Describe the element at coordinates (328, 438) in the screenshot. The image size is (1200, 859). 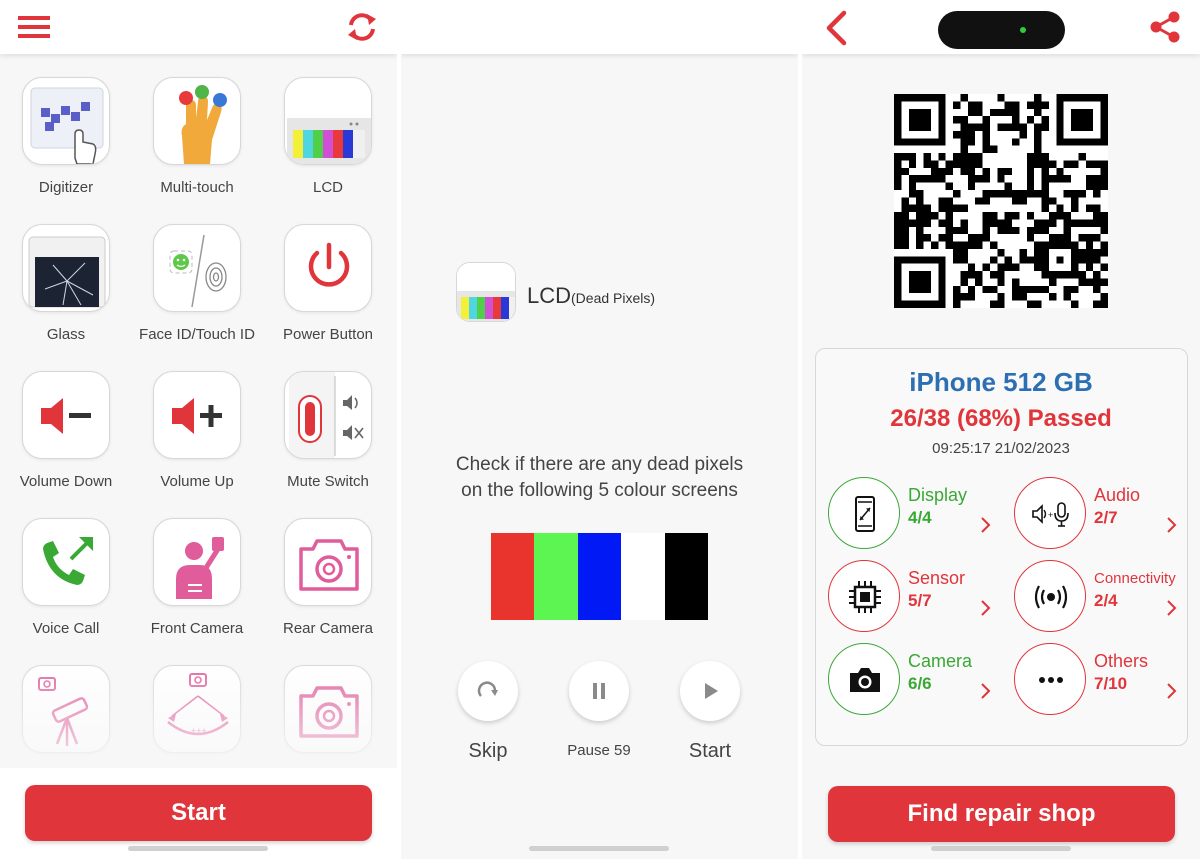
I see `test-tile-mute-switch: Mute Switch` at that location.